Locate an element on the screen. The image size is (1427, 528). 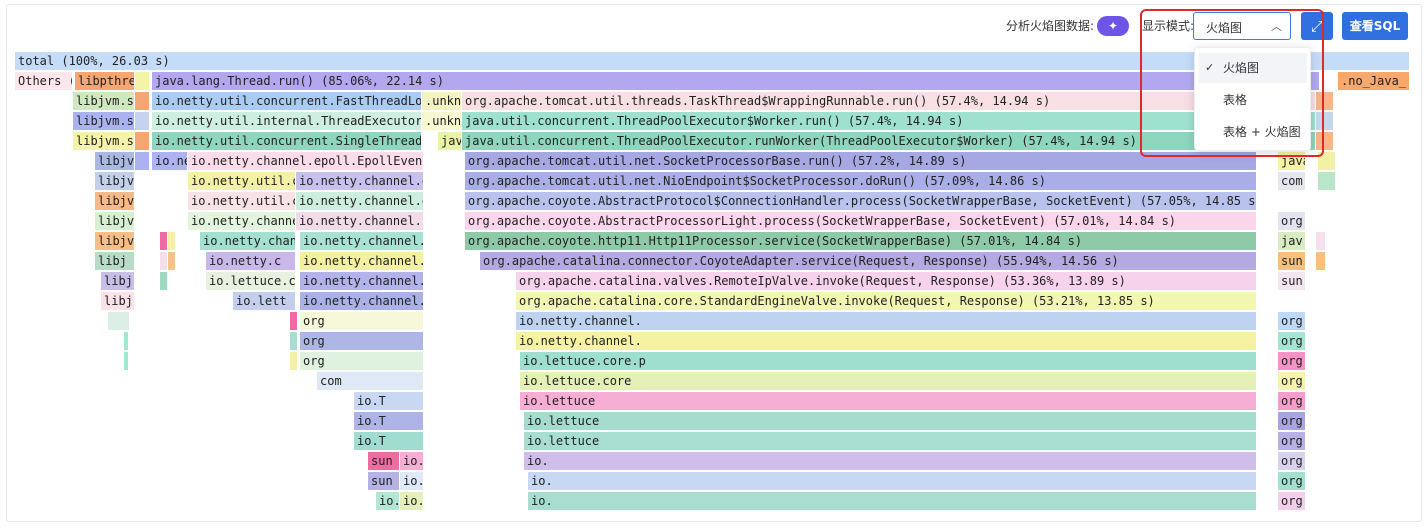
flame-frame: io.netty.util.c is located at coordinates (242, 201).